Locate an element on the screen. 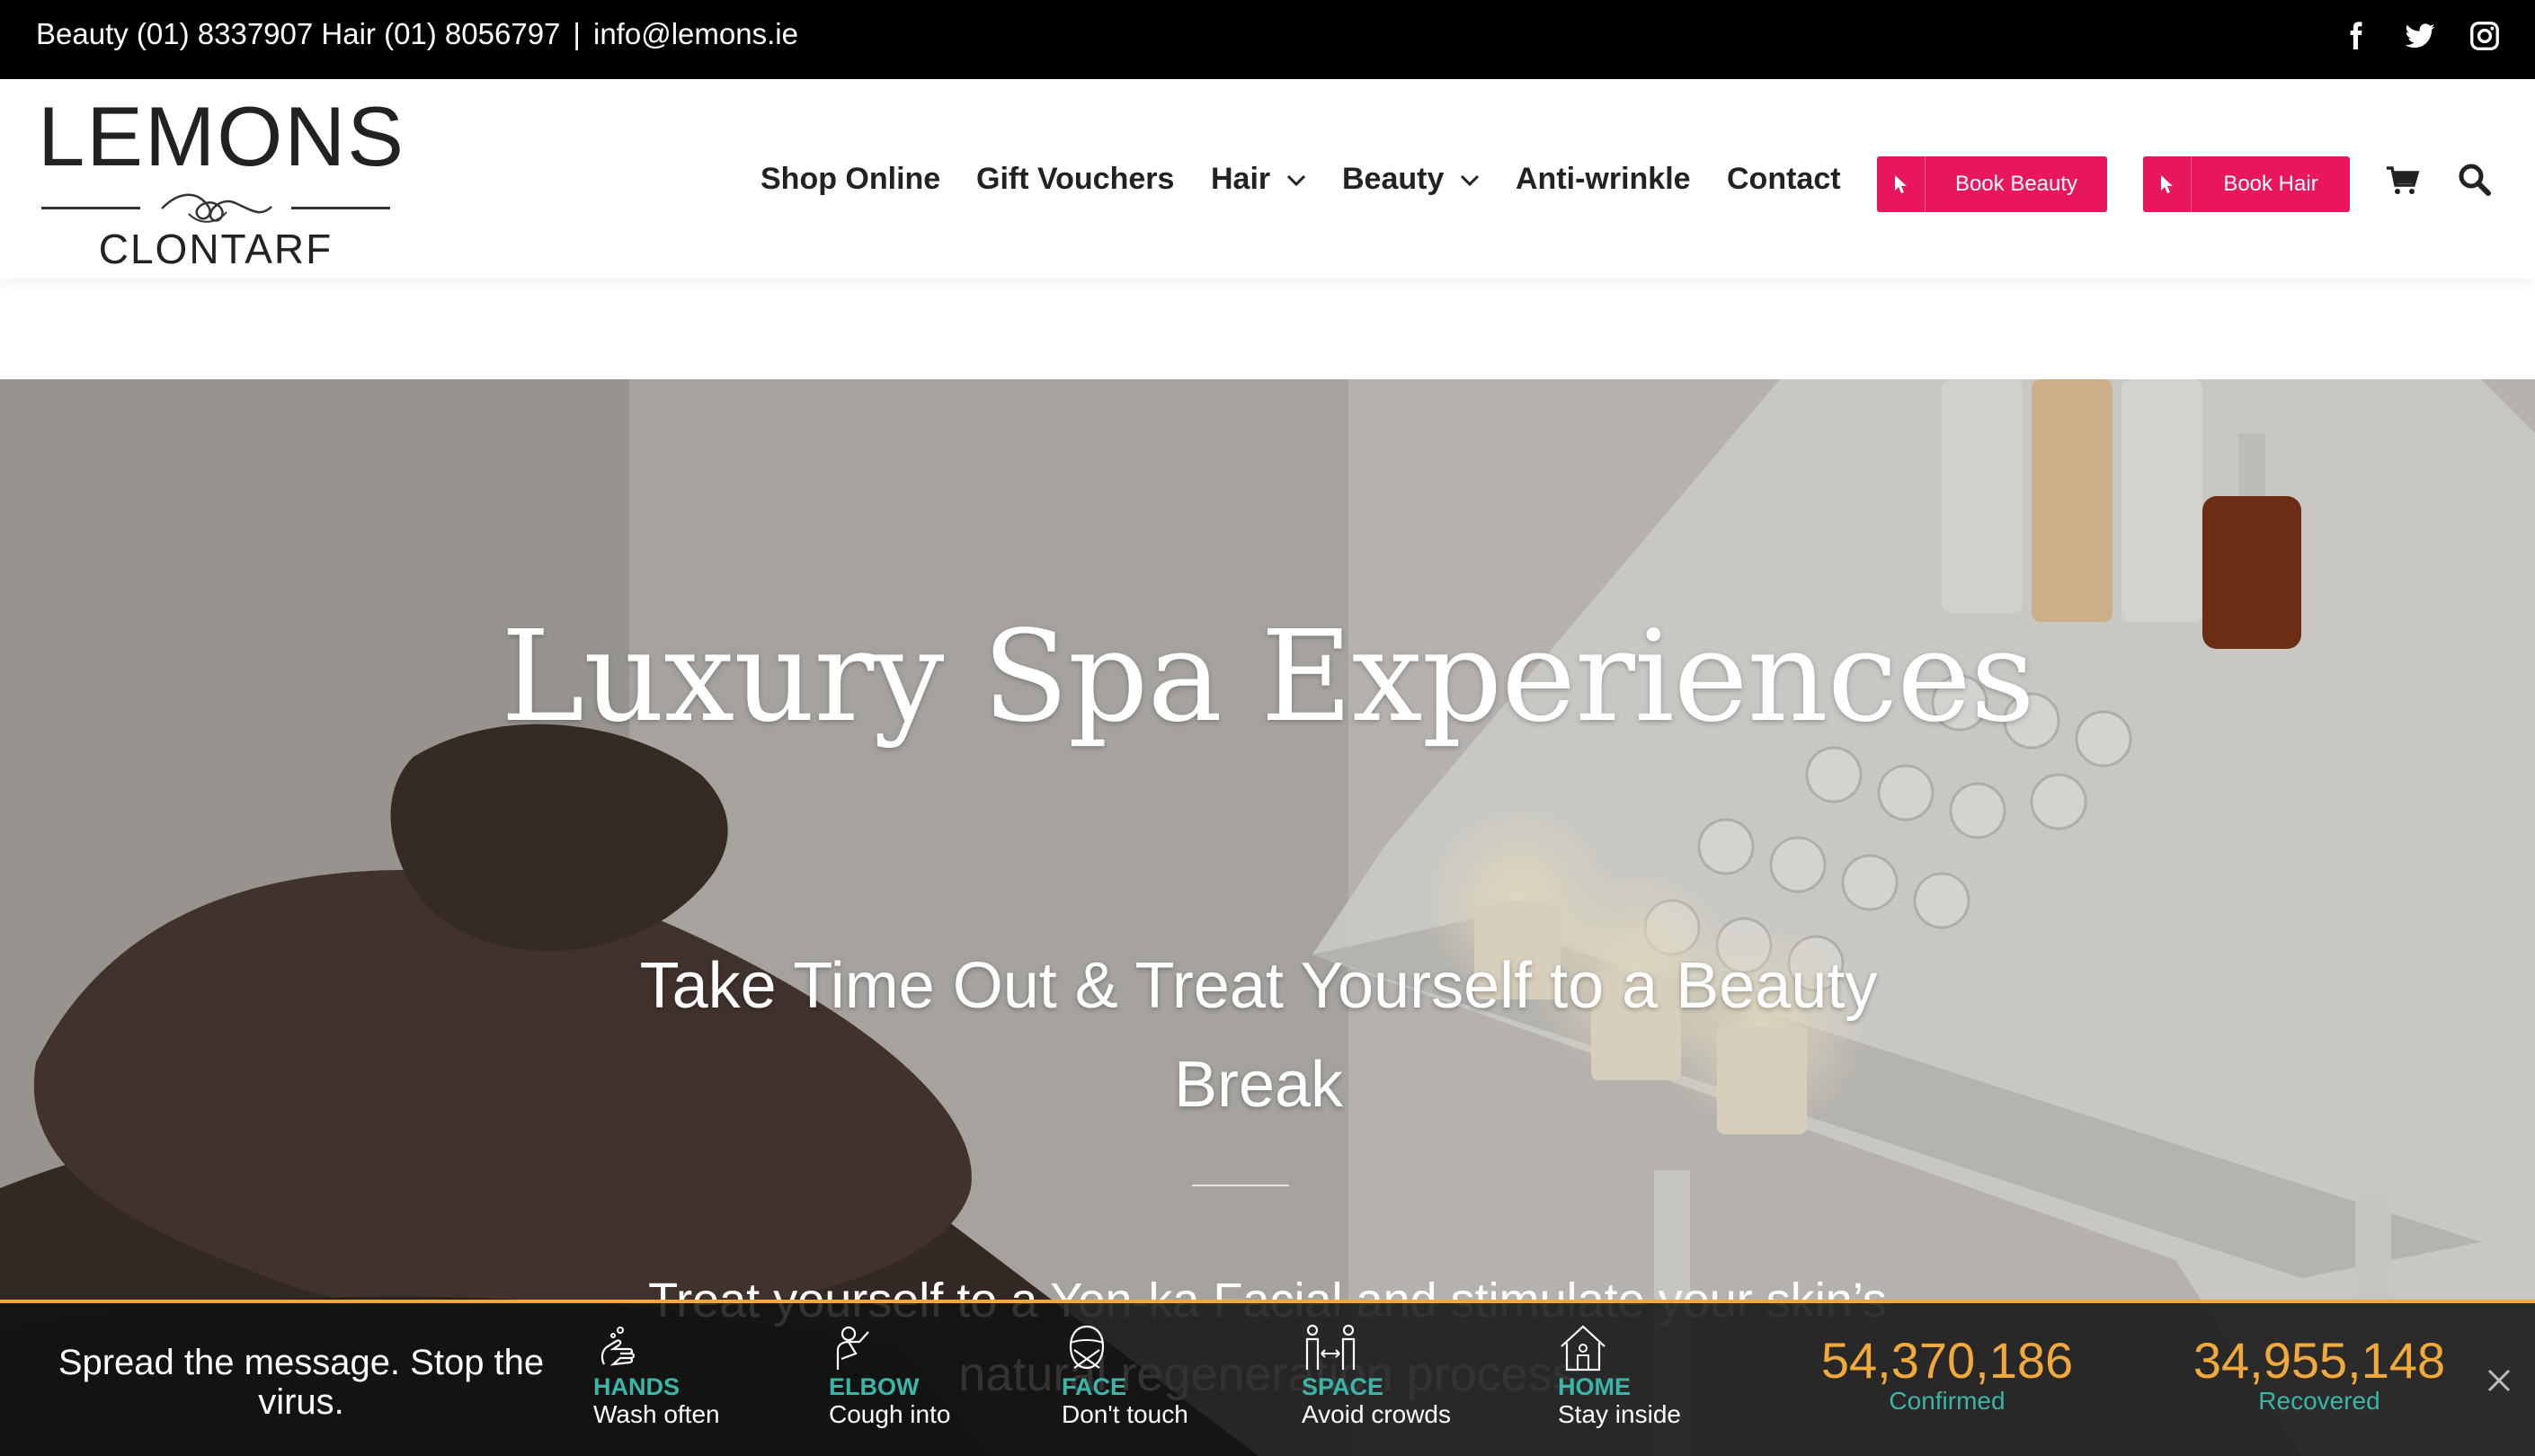 This screenshot has height=1456, width=2535. tip-home: HOME Stay inside is located at coordinates (1619, 1376).